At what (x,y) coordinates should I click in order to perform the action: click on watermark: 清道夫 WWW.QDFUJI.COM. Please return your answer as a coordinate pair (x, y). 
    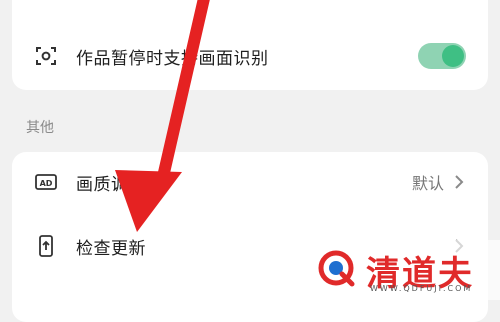
    Looking at the image, I should click on (400, 270).